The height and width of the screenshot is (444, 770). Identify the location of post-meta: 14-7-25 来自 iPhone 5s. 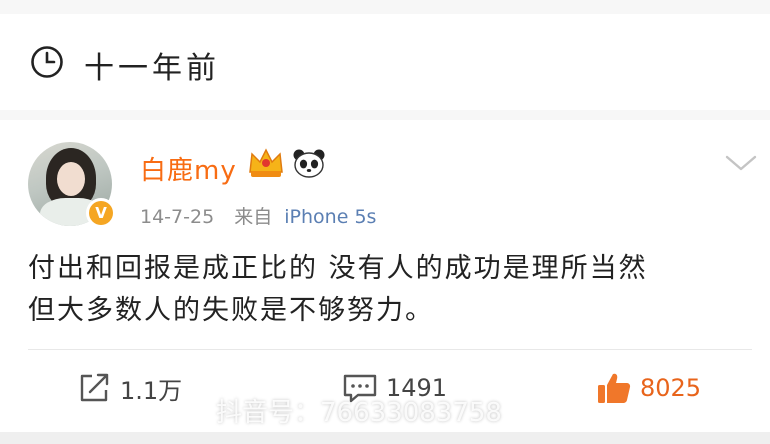
(258, 215).